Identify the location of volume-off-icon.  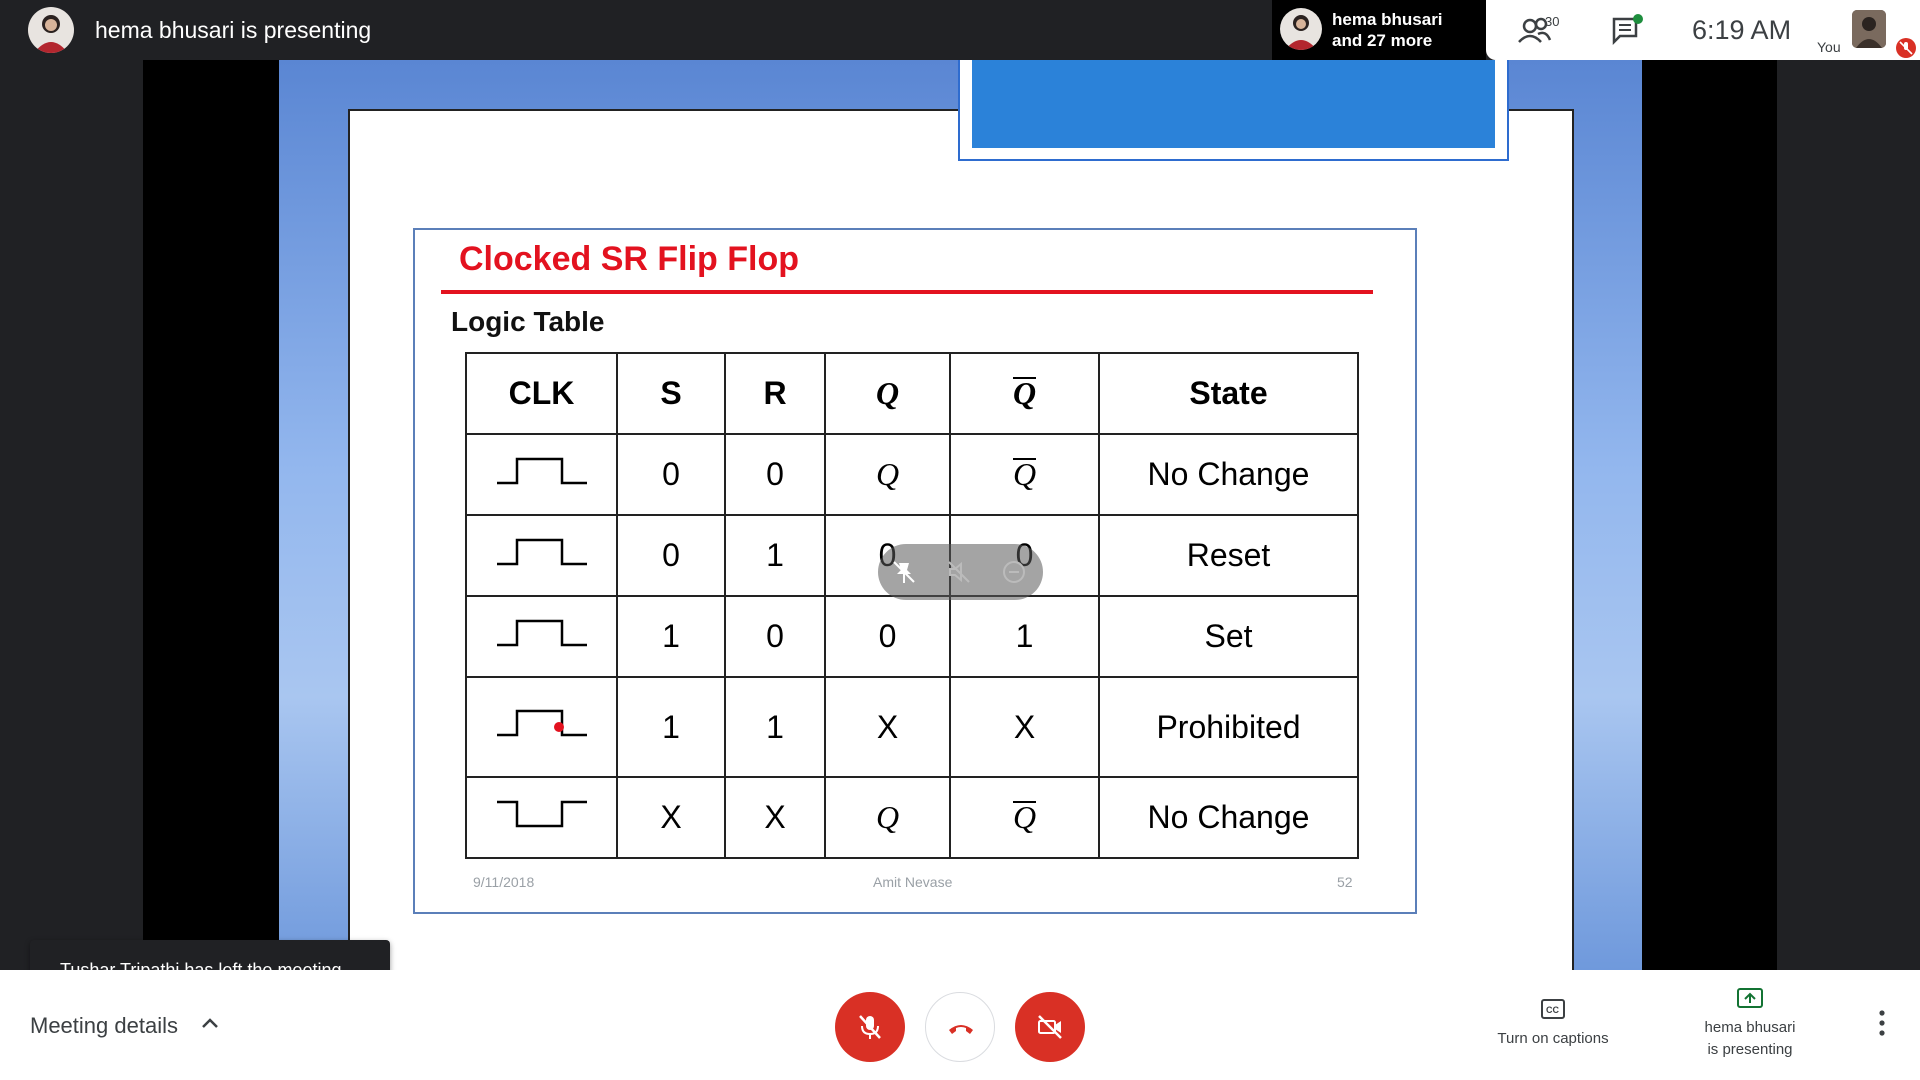
(959, 572).